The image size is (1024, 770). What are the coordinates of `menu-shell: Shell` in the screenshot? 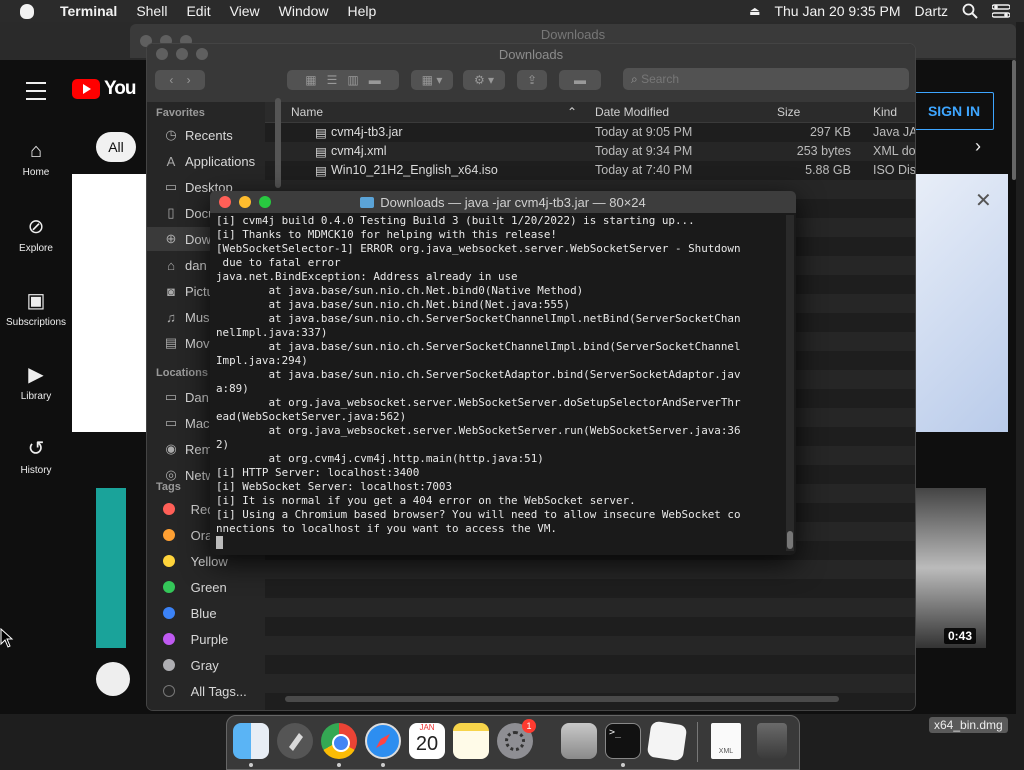 It's located at (151, 11).